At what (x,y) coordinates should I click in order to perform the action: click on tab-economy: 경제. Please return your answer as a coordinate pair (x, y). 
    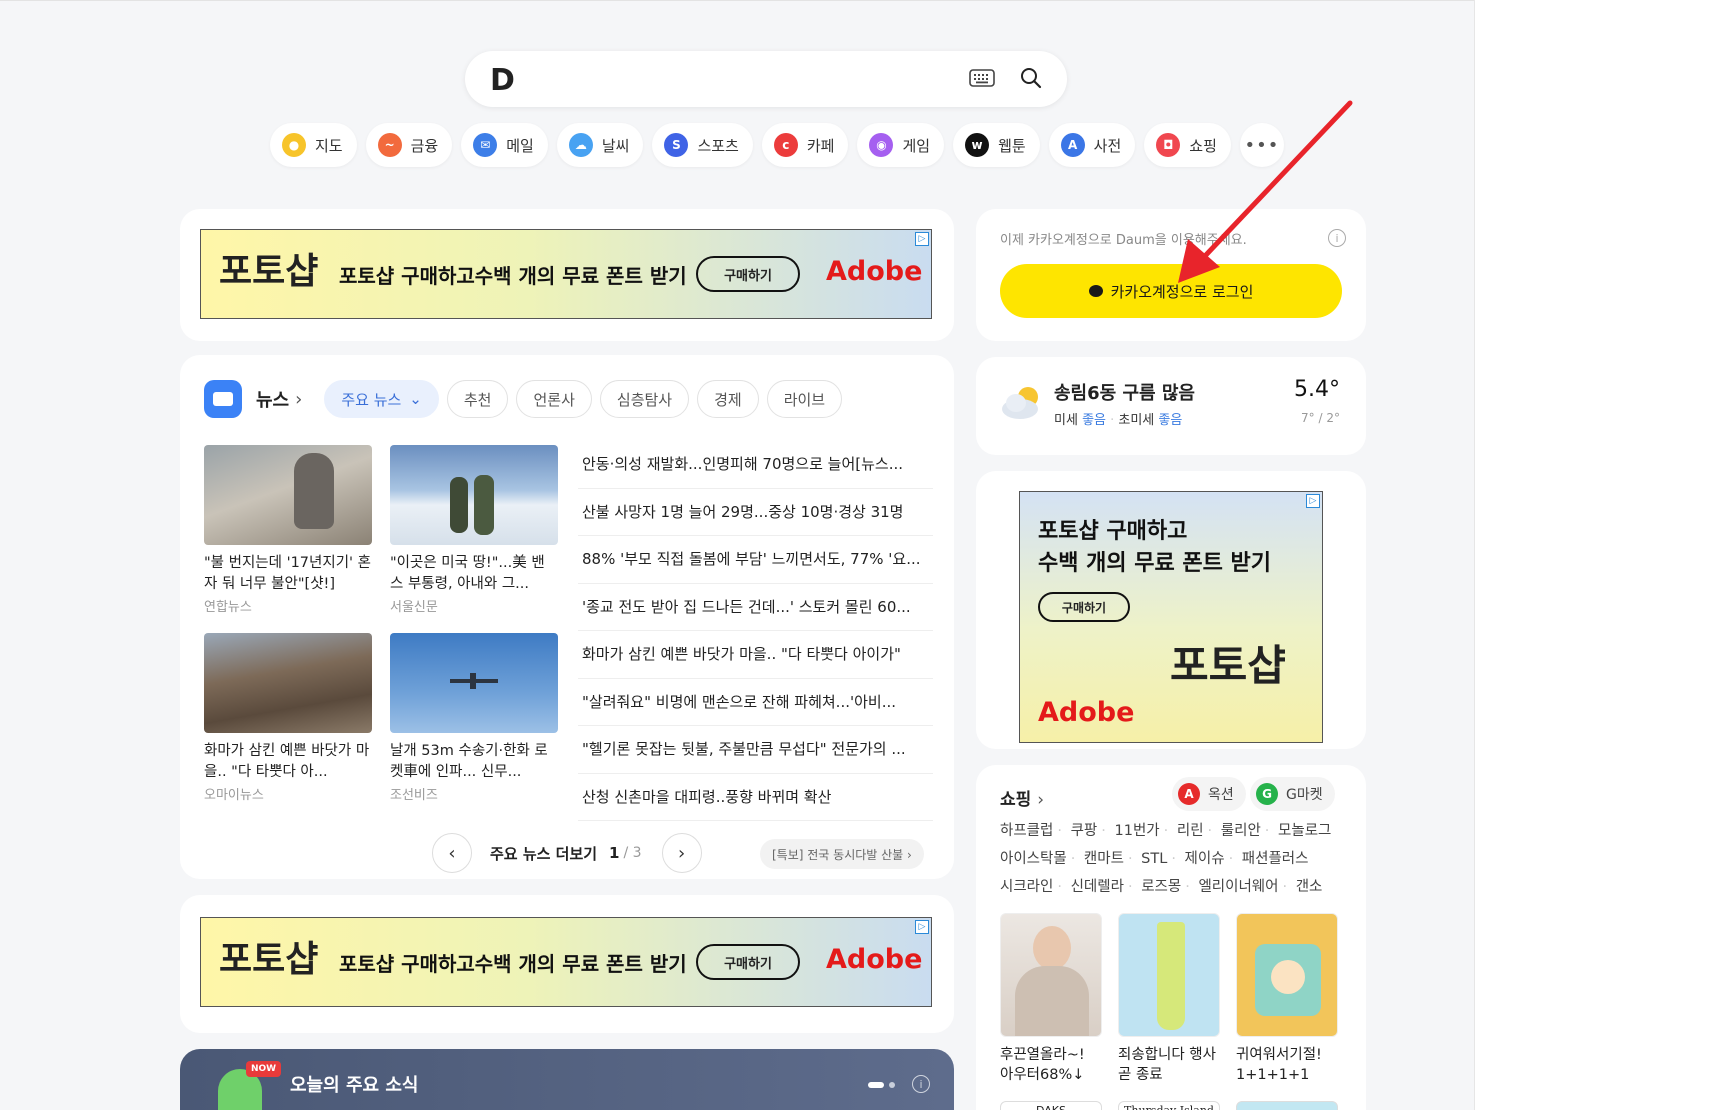
    Looking at the image, I should click on (728, 399).